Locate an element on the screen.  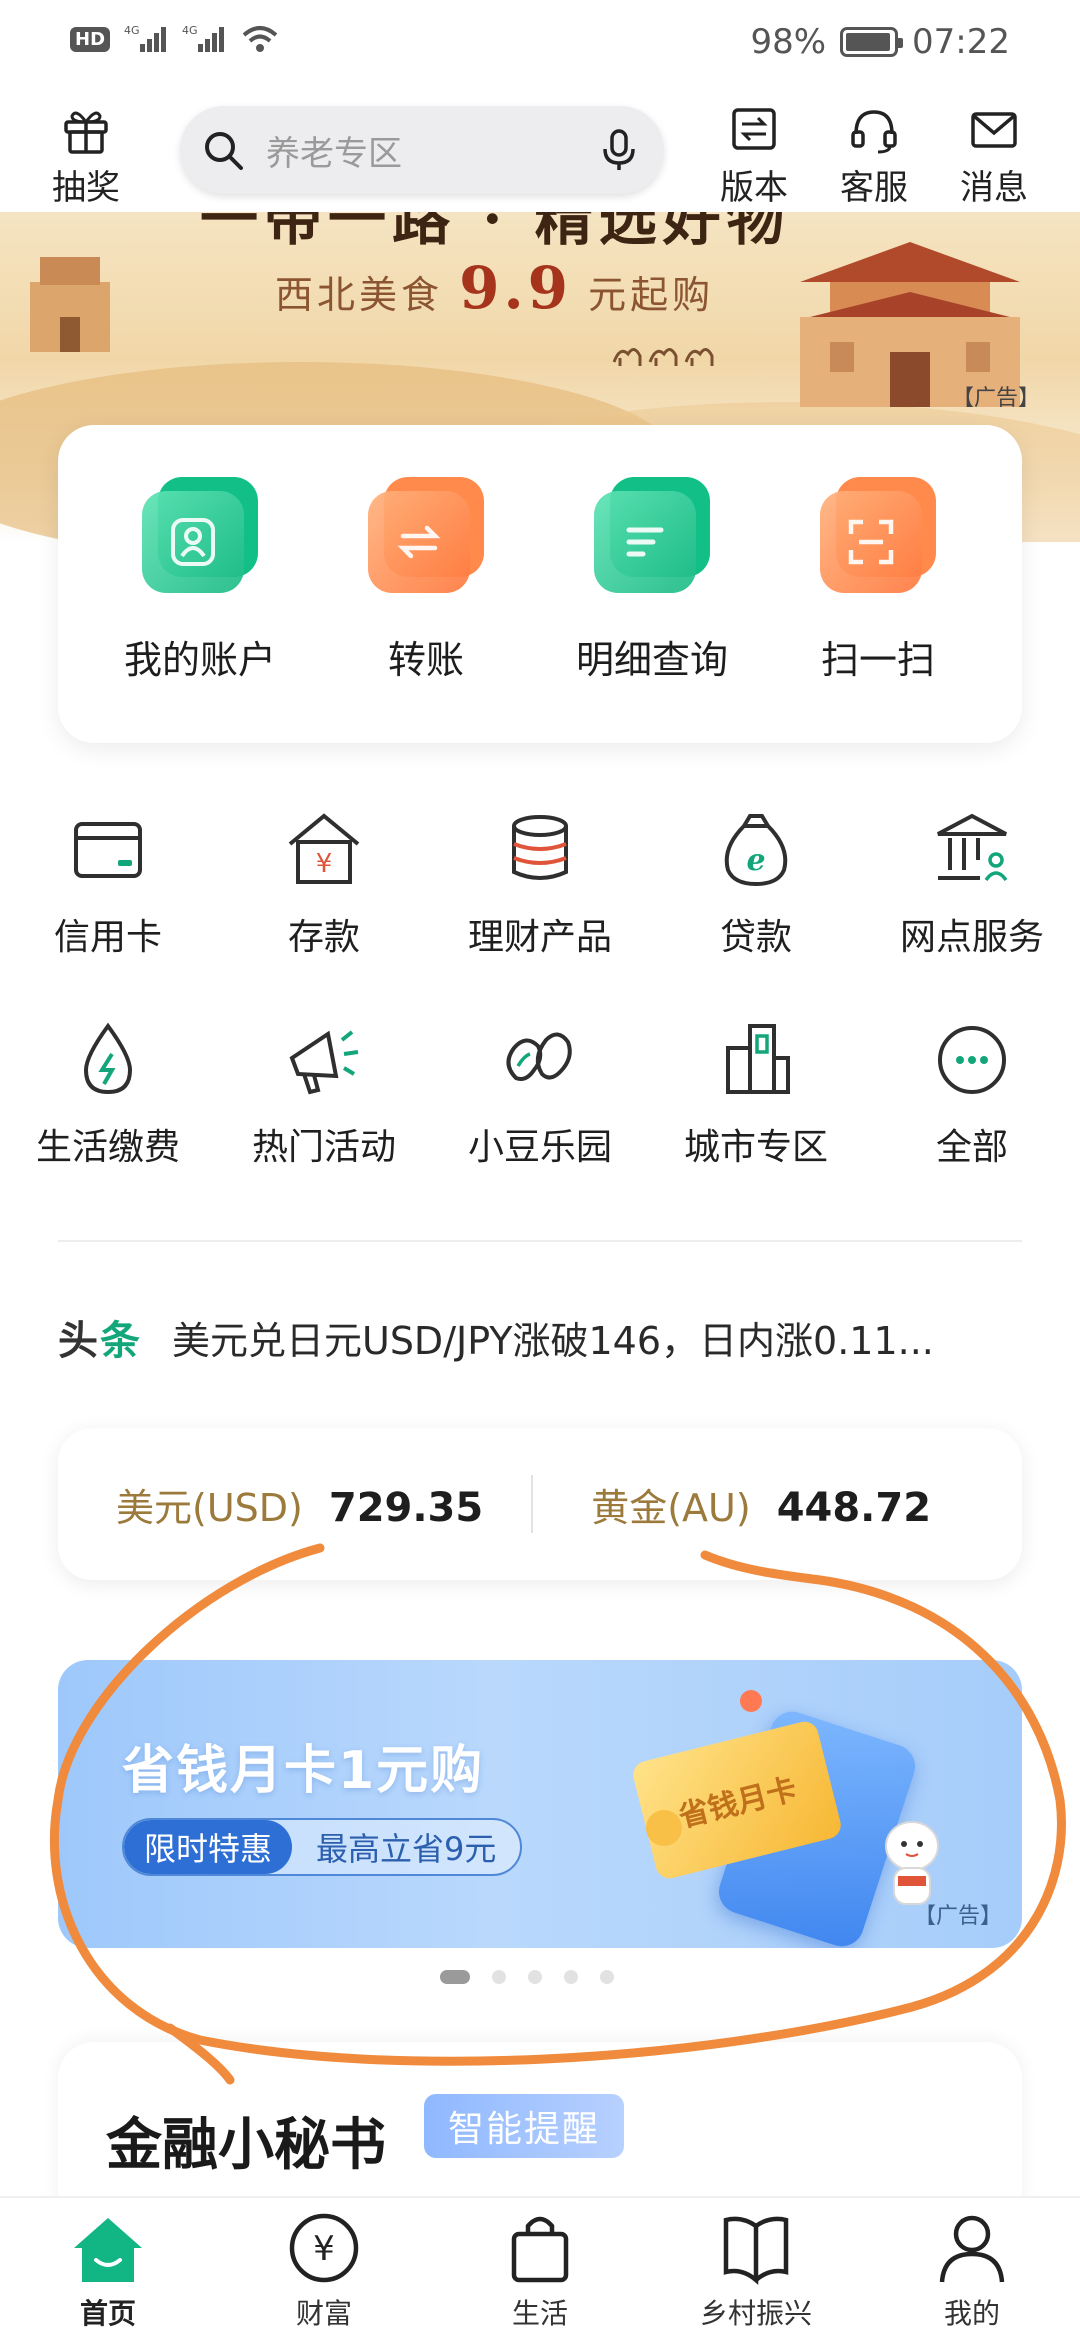
top-toolbar: 抽奖 养老专区 版本 客服 消息 is located at coordinates (540, 151).